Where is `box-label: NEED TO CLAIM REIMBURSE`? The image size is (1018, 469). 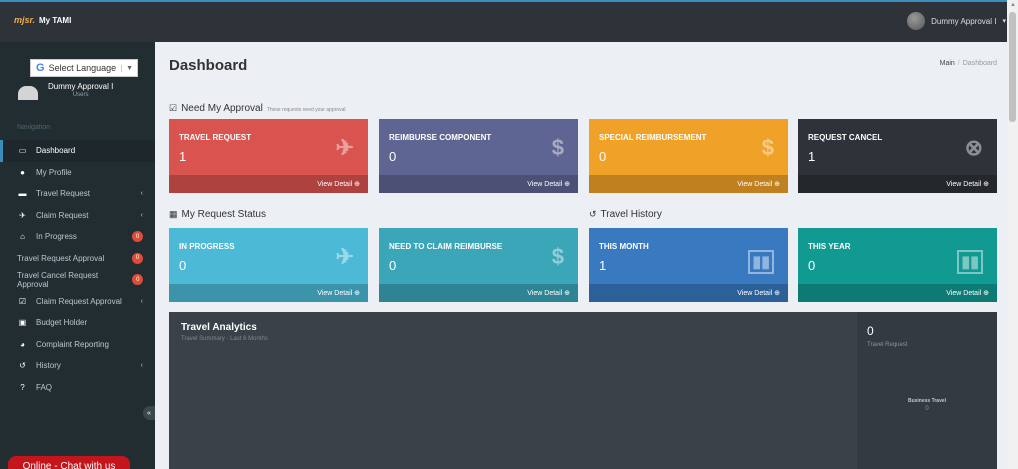
box-label: NEED TO CLAIM REIMBURSE is located at coordinates (446, 246).